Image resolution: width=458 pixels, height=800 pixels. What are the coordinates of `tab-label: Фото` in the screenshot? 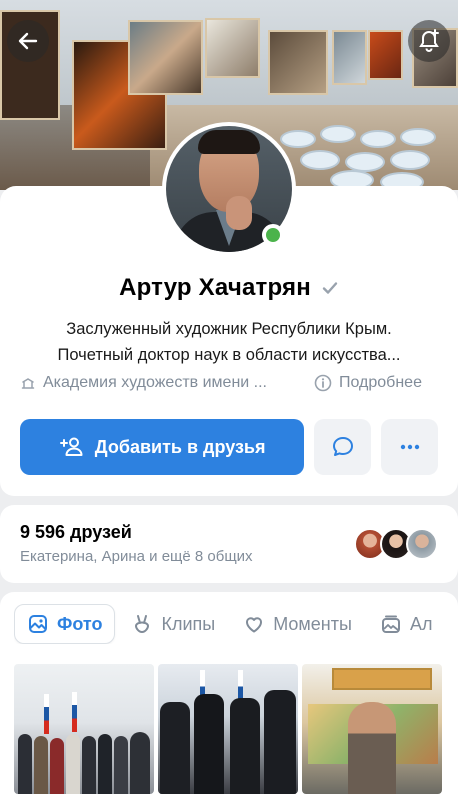 It's located at (80, 623).